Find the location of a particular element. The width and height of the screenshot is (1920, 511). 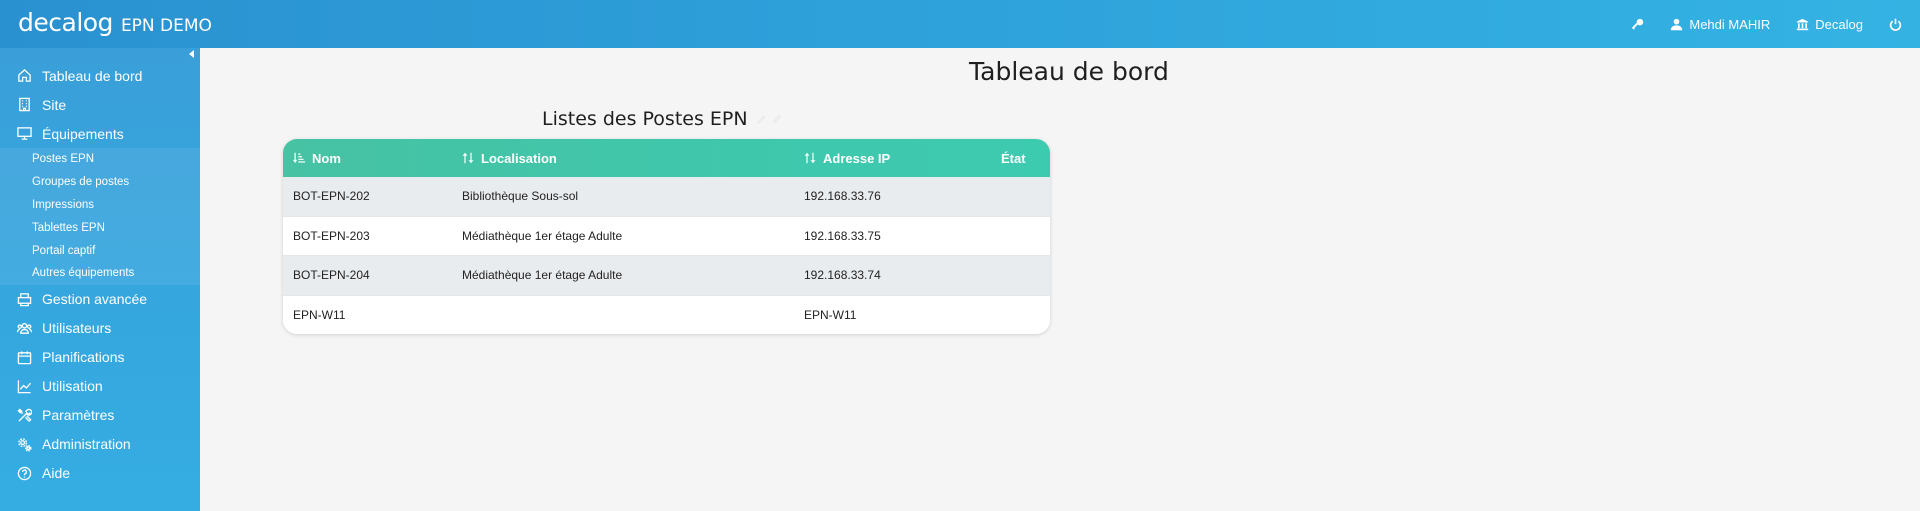

sidebar-item-label: Site is located at coordinates (54, 104).